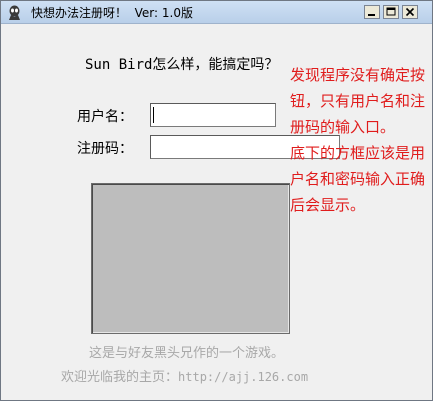 This screenshot has height=401, width=433. I want to click on close-icon, so click(410, 12).